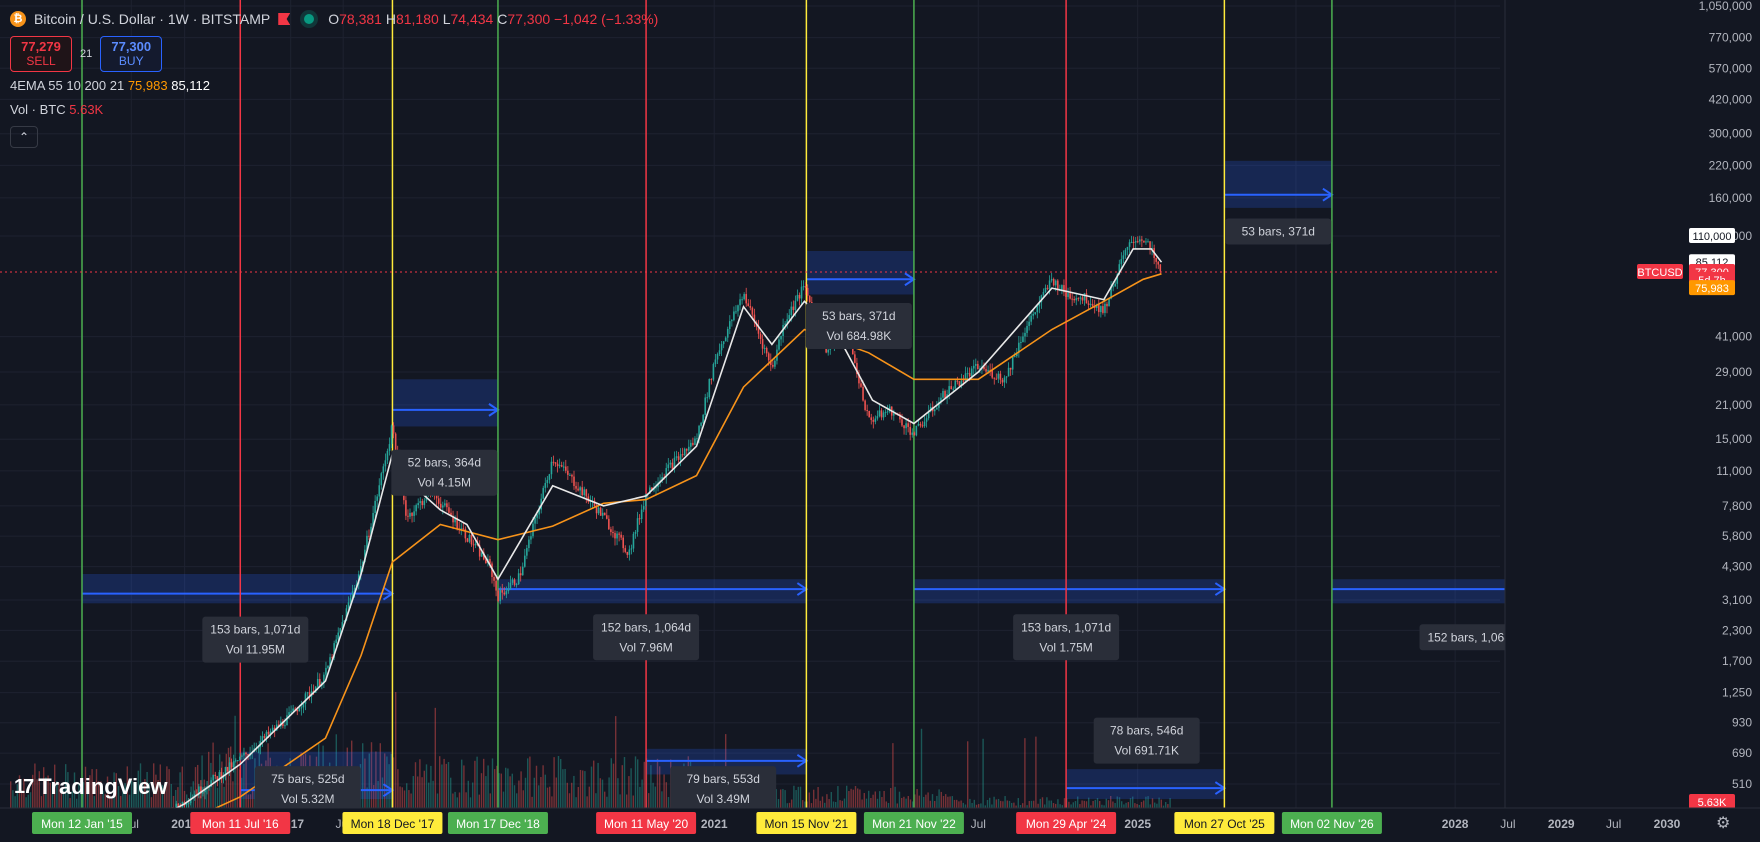 The image size is (1760, 842). What do you see at coordinates (334, 111) in the screenshot?
I see `volume-indicator-legend: Vol · BTC 5.63K` at bounding box center [334, 111].